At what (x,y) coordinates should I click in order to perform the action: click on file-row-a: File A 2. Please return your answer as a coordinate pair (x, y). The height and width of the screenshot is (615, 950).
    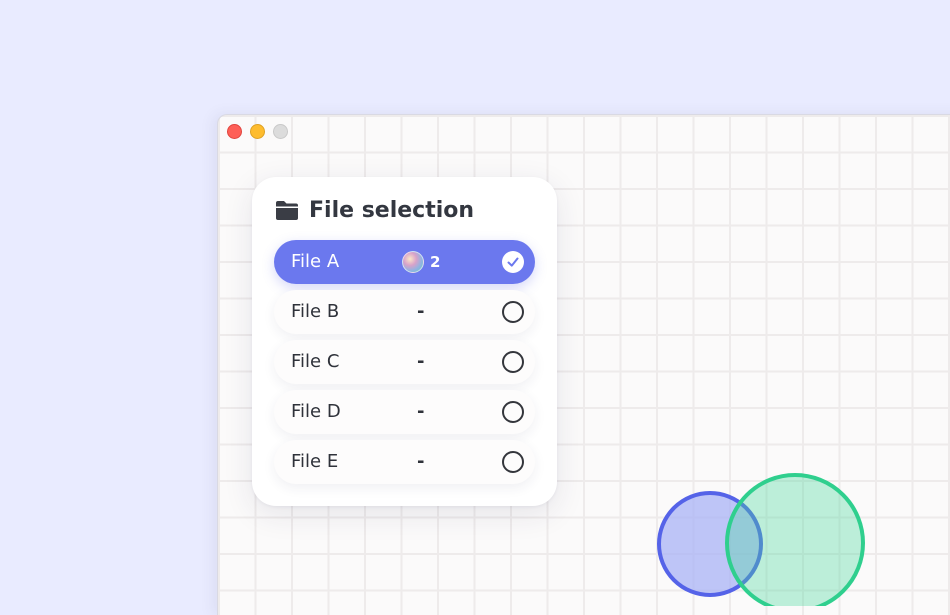
    Looking at the image, I should click on (404, 262).